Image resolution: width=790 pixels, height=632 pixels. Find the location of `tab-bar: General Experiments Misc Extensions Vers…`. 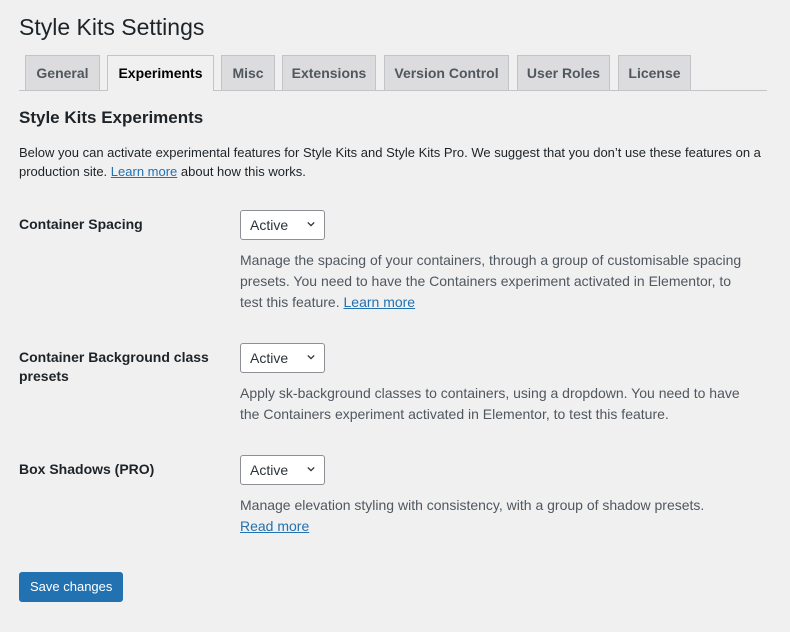

tab-bar: General Experiments Misc Extensions Vers… is located at coordinates (393, 73).